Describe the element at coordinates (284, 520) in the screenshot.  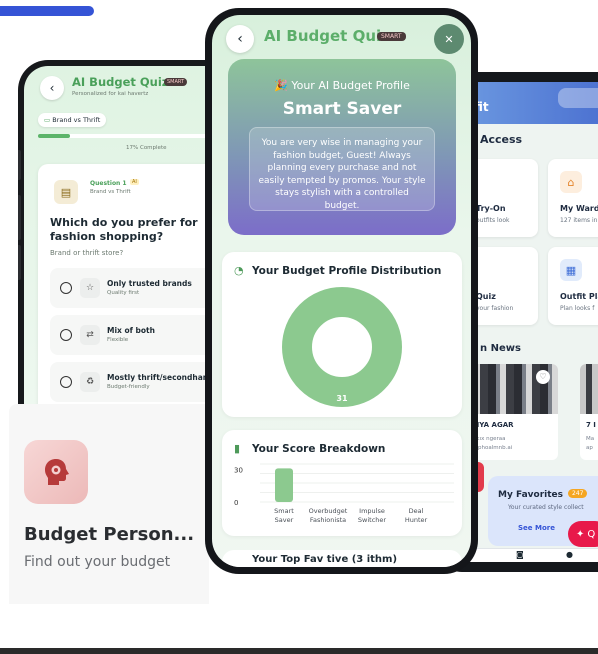
I see `x-tick-label: Saver` at that location.